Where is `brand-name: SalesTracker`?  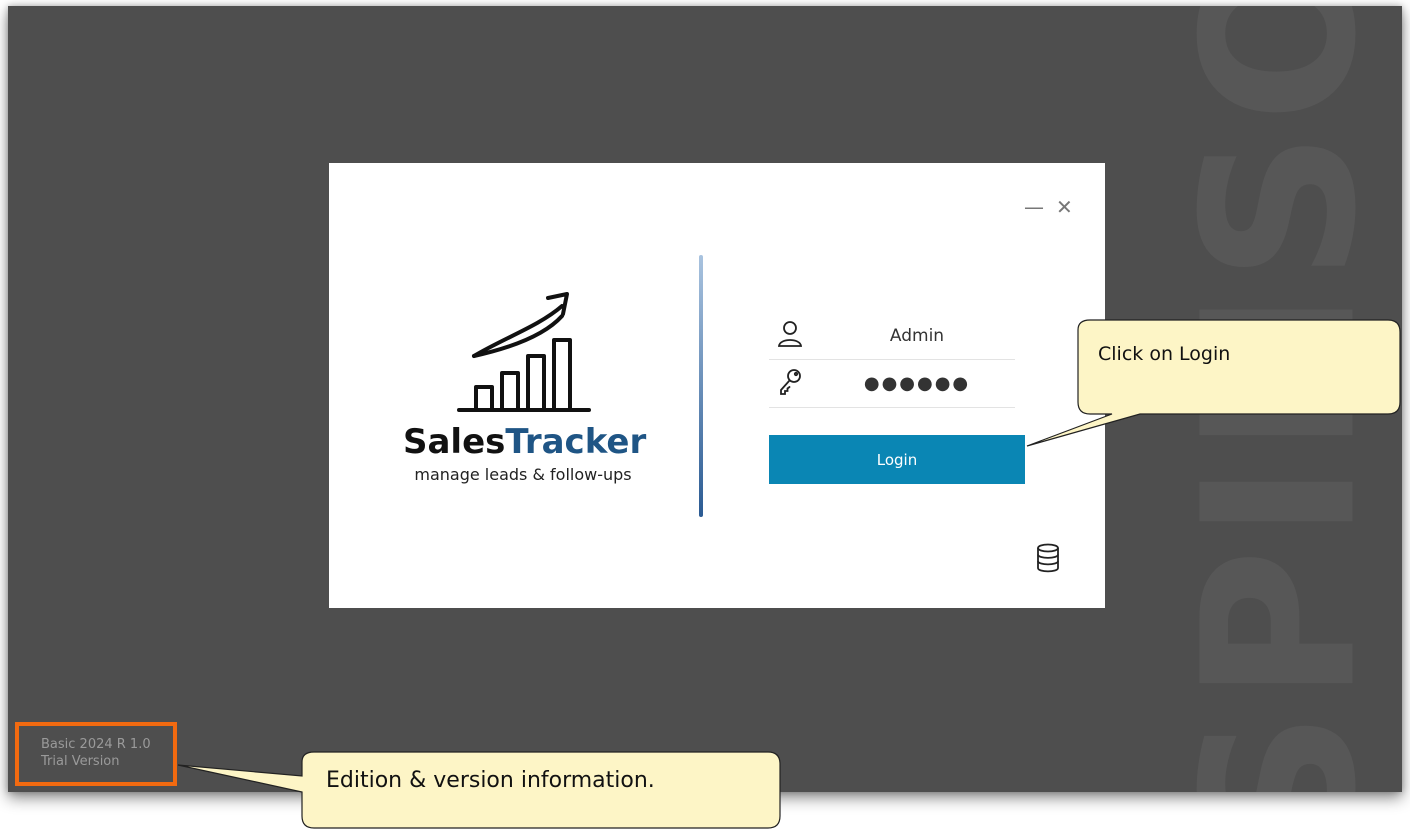 brand-name: SalesTracker is located at coordinates (525, 442).